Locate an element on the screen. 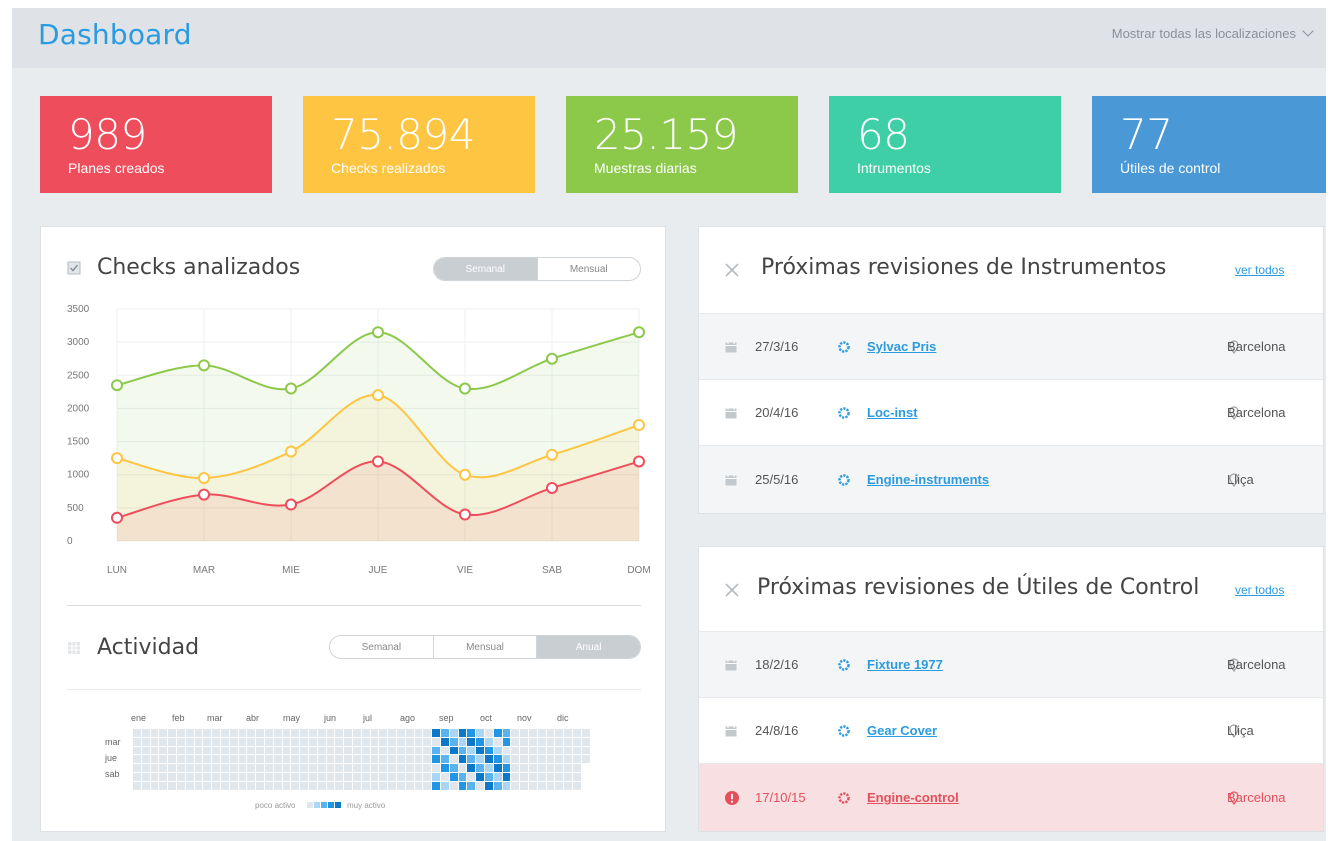  toggle-anual: Anual is located at coordinates (588, 647).